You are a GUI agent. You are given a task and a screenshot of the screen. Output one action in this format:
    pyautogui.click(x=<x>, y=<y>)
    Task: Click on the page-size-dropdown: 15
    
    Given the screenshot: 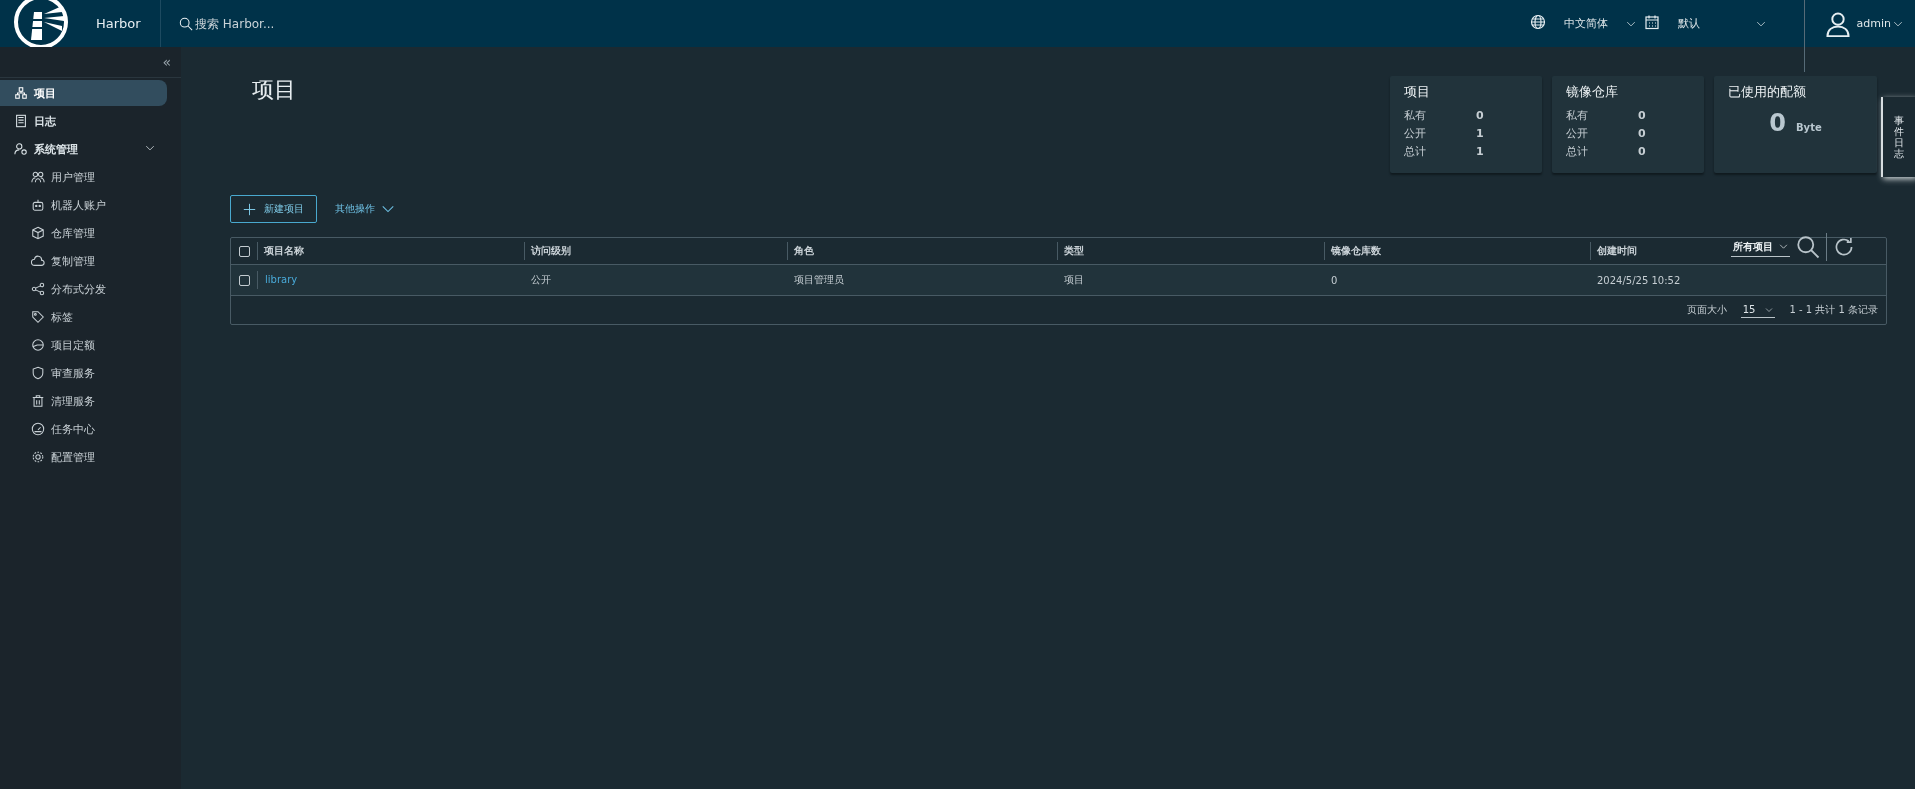 What is the action you would take?
    pyautogui.click(x=1758, y=310)
    